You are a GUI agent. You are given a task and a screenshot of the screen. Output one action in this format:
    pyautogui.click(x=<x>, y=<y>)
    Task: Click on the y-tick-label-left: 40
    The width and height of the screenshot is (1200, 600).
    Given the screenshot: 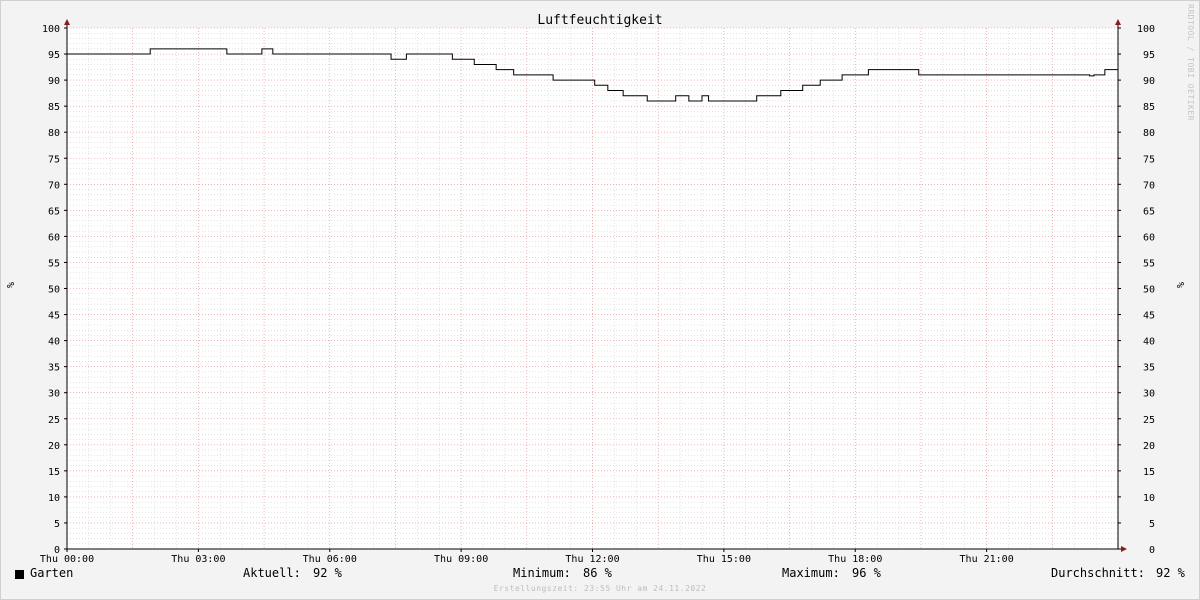 What is the action you would take?
    pyautogui.click(x=54, y=342)
    